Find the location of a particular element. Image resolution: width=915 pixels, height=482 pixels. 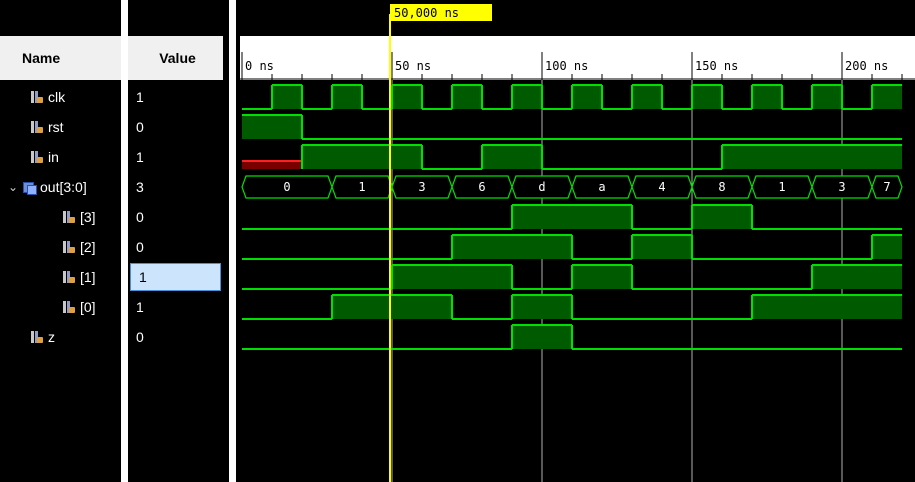

value-column: Value 101300110 is located at coordinates (175, 241).